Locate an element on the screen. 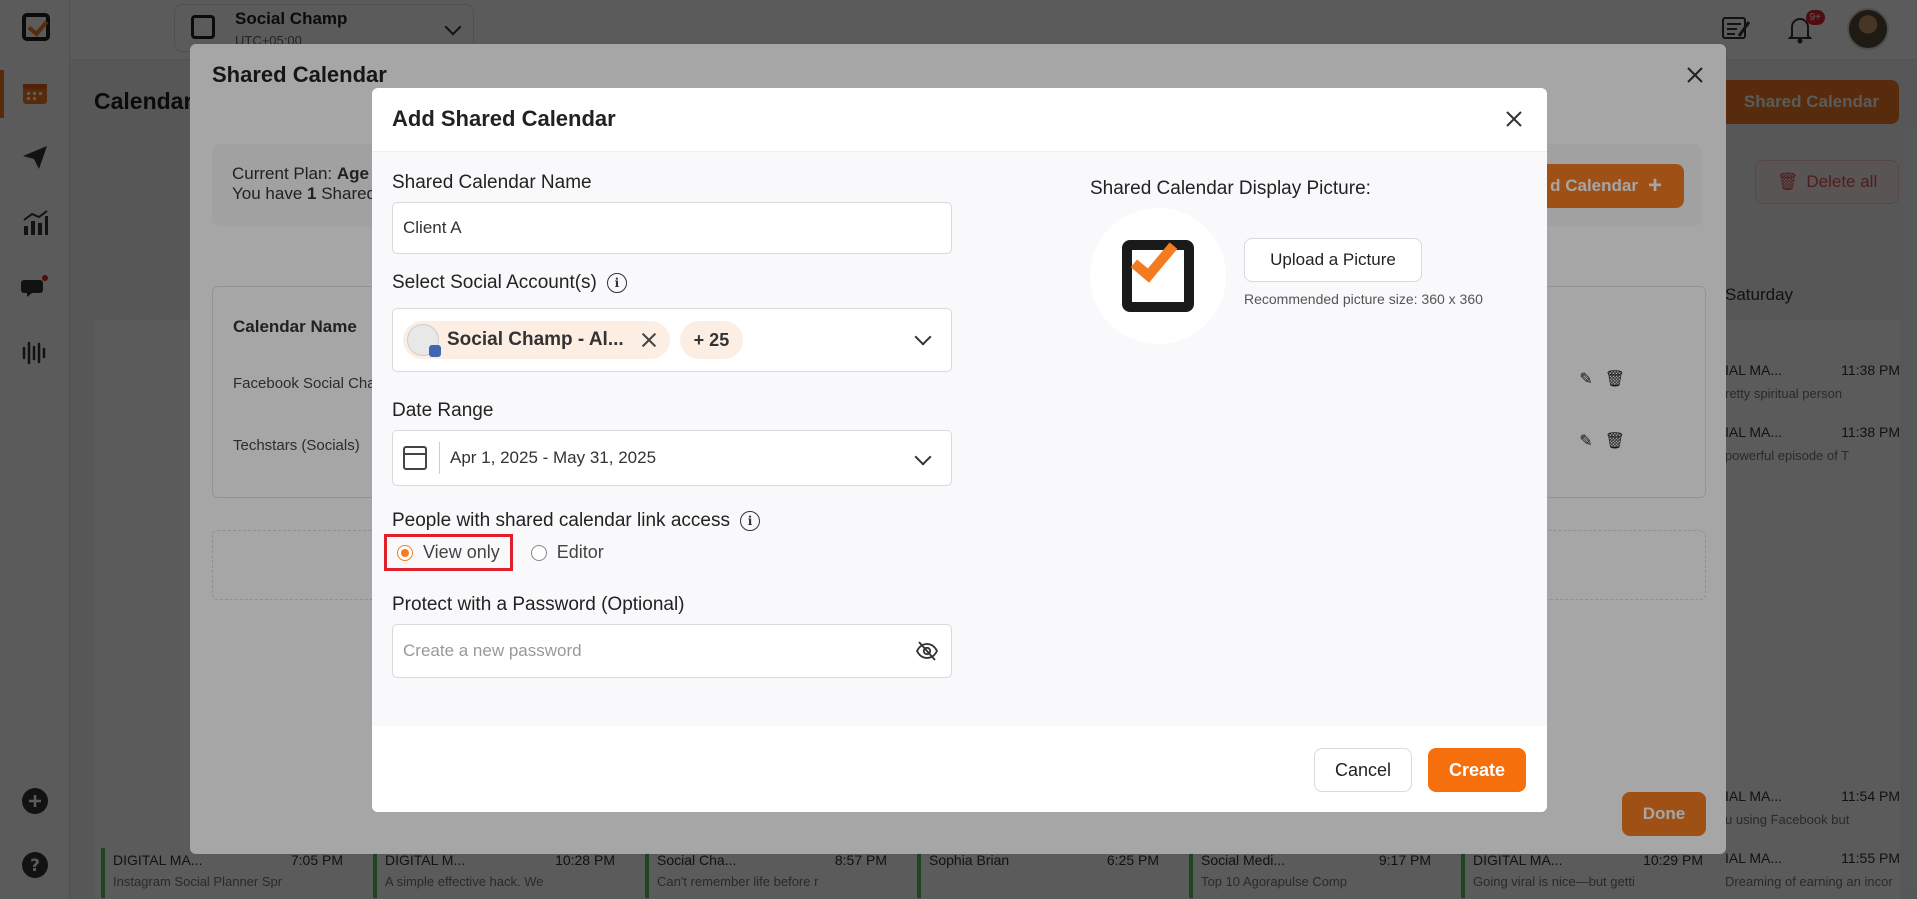  close-icon is located at coordinates (1514, 119).